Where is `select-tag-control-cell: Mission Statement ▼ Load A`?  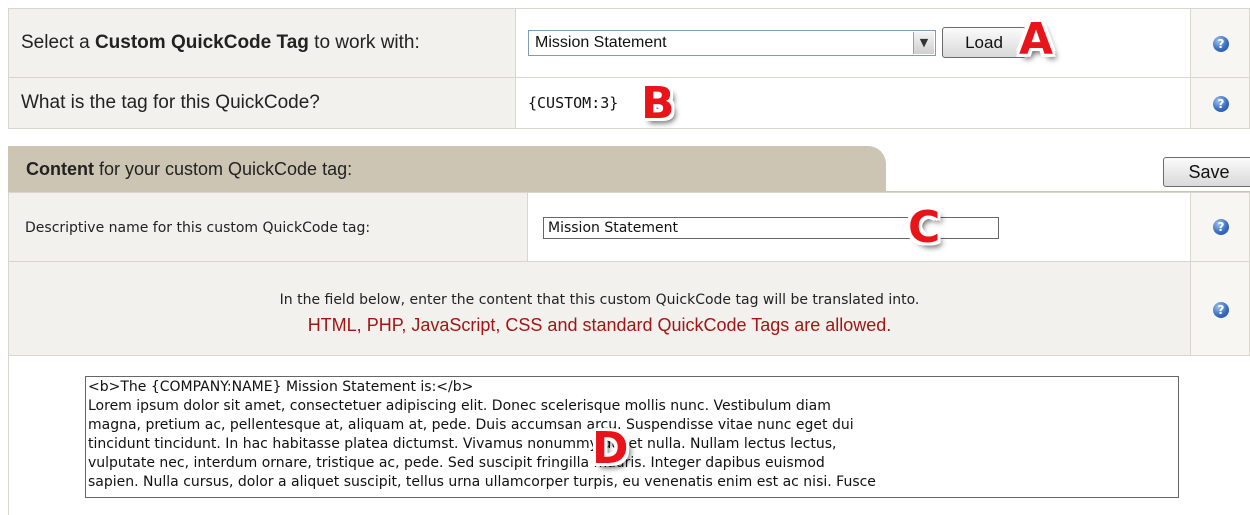
select-tag-control-cell: Mission Statement ▼ Load A is located at coordinates (853, 43).